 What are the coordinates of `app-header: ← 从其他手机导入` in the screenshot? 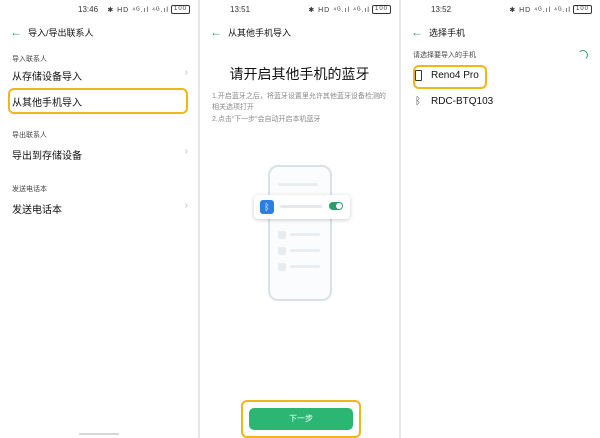 It's located at (299, 33).